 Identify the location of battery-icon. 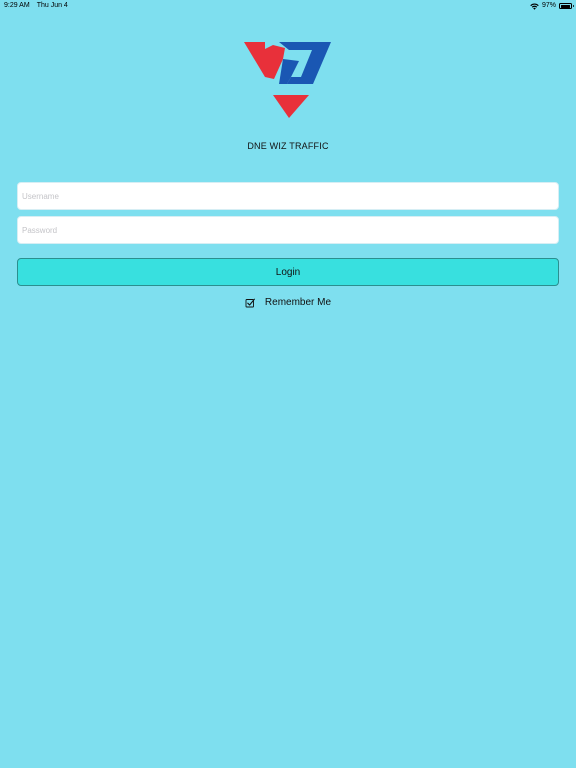
(566, 6).